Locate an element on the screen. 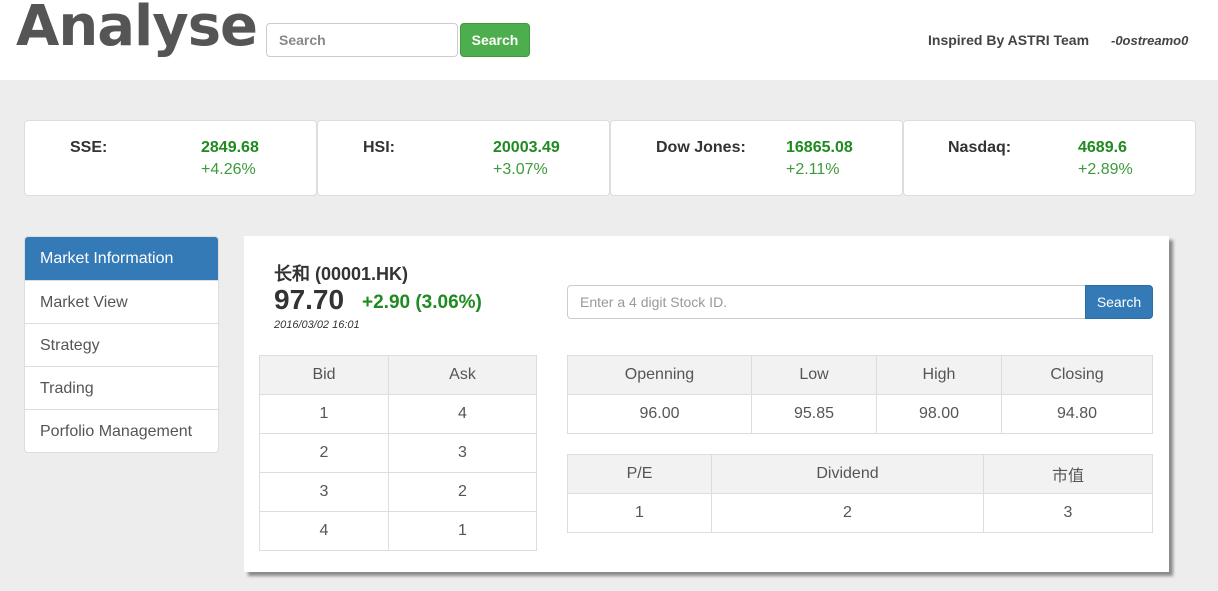  table-row: 3 2 is located at coordinates (397, 492).